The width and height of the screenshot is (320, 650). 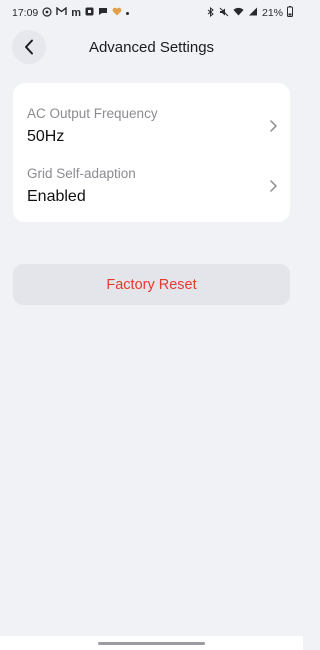 I want to click on whatsapp-icon, so click(x=47, y=13).